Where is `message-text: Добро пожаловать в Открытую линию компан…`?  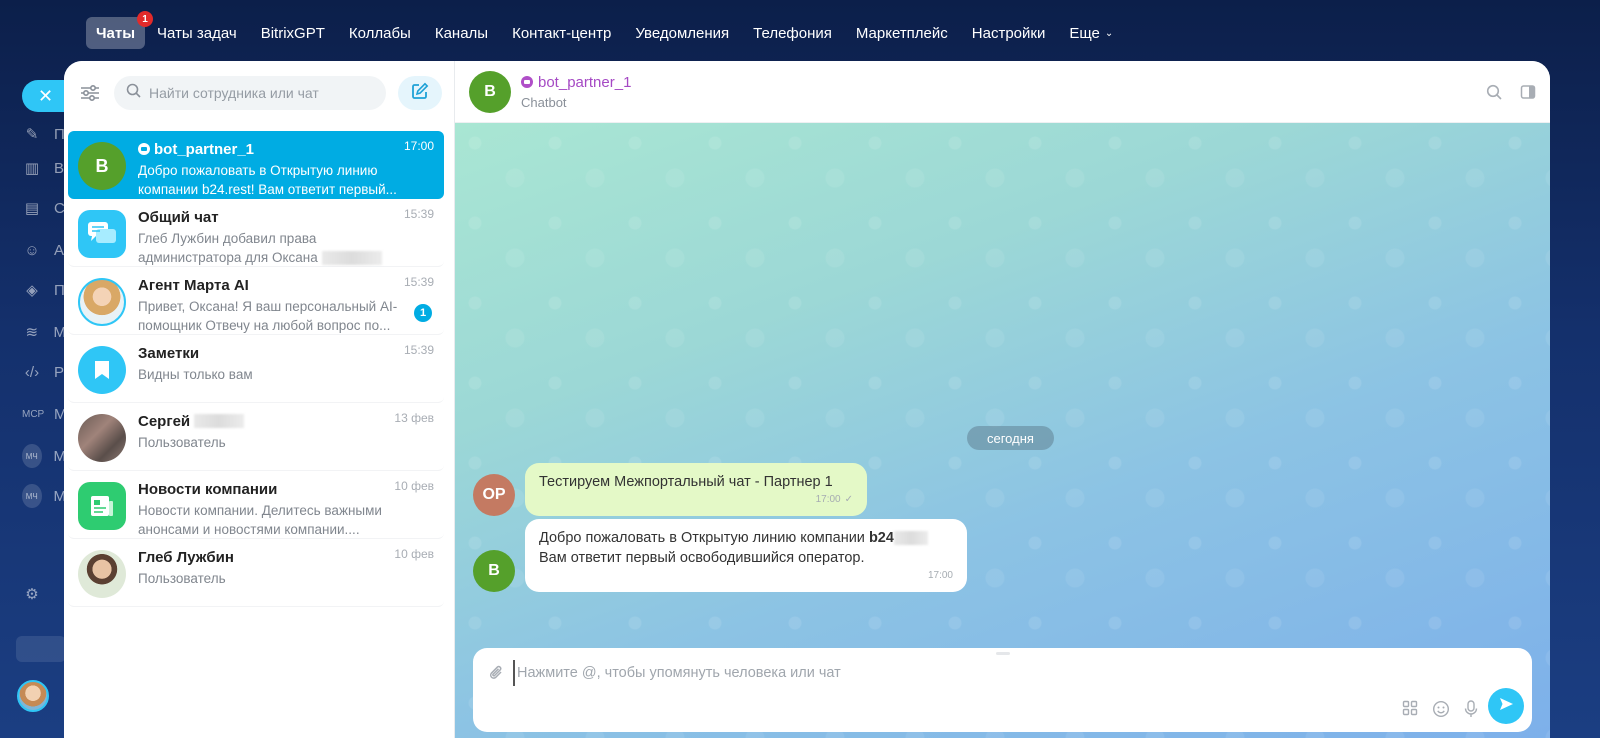 message-text: Добро пожаловать в Открытую линию компан… is located at coordinates (704, 538).